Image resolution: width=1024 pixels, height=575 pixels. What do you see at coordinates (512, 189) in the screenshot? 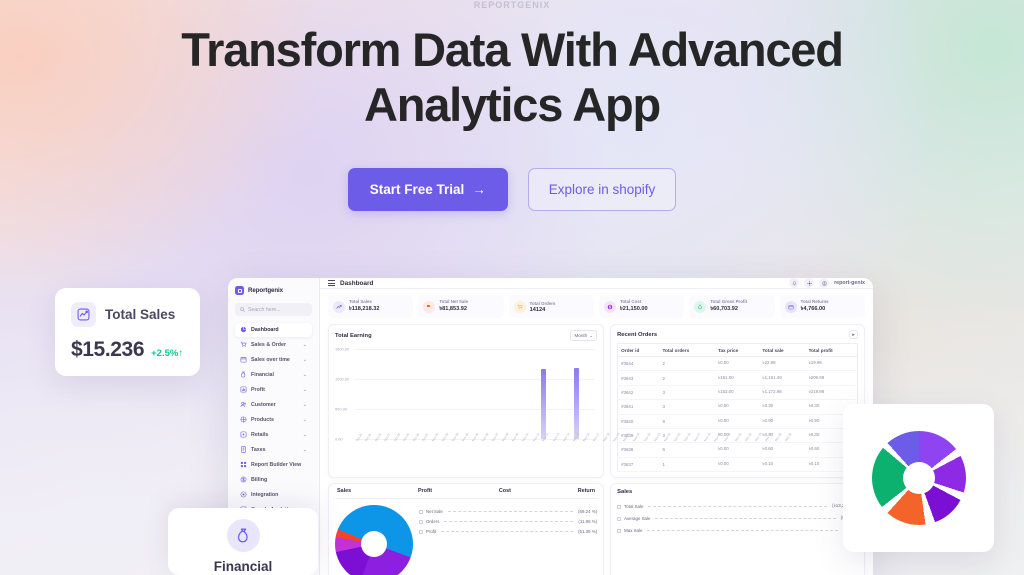
I see `cta-row: Start Free Trial → Explore in shopify` at bounding box center [512, 189].